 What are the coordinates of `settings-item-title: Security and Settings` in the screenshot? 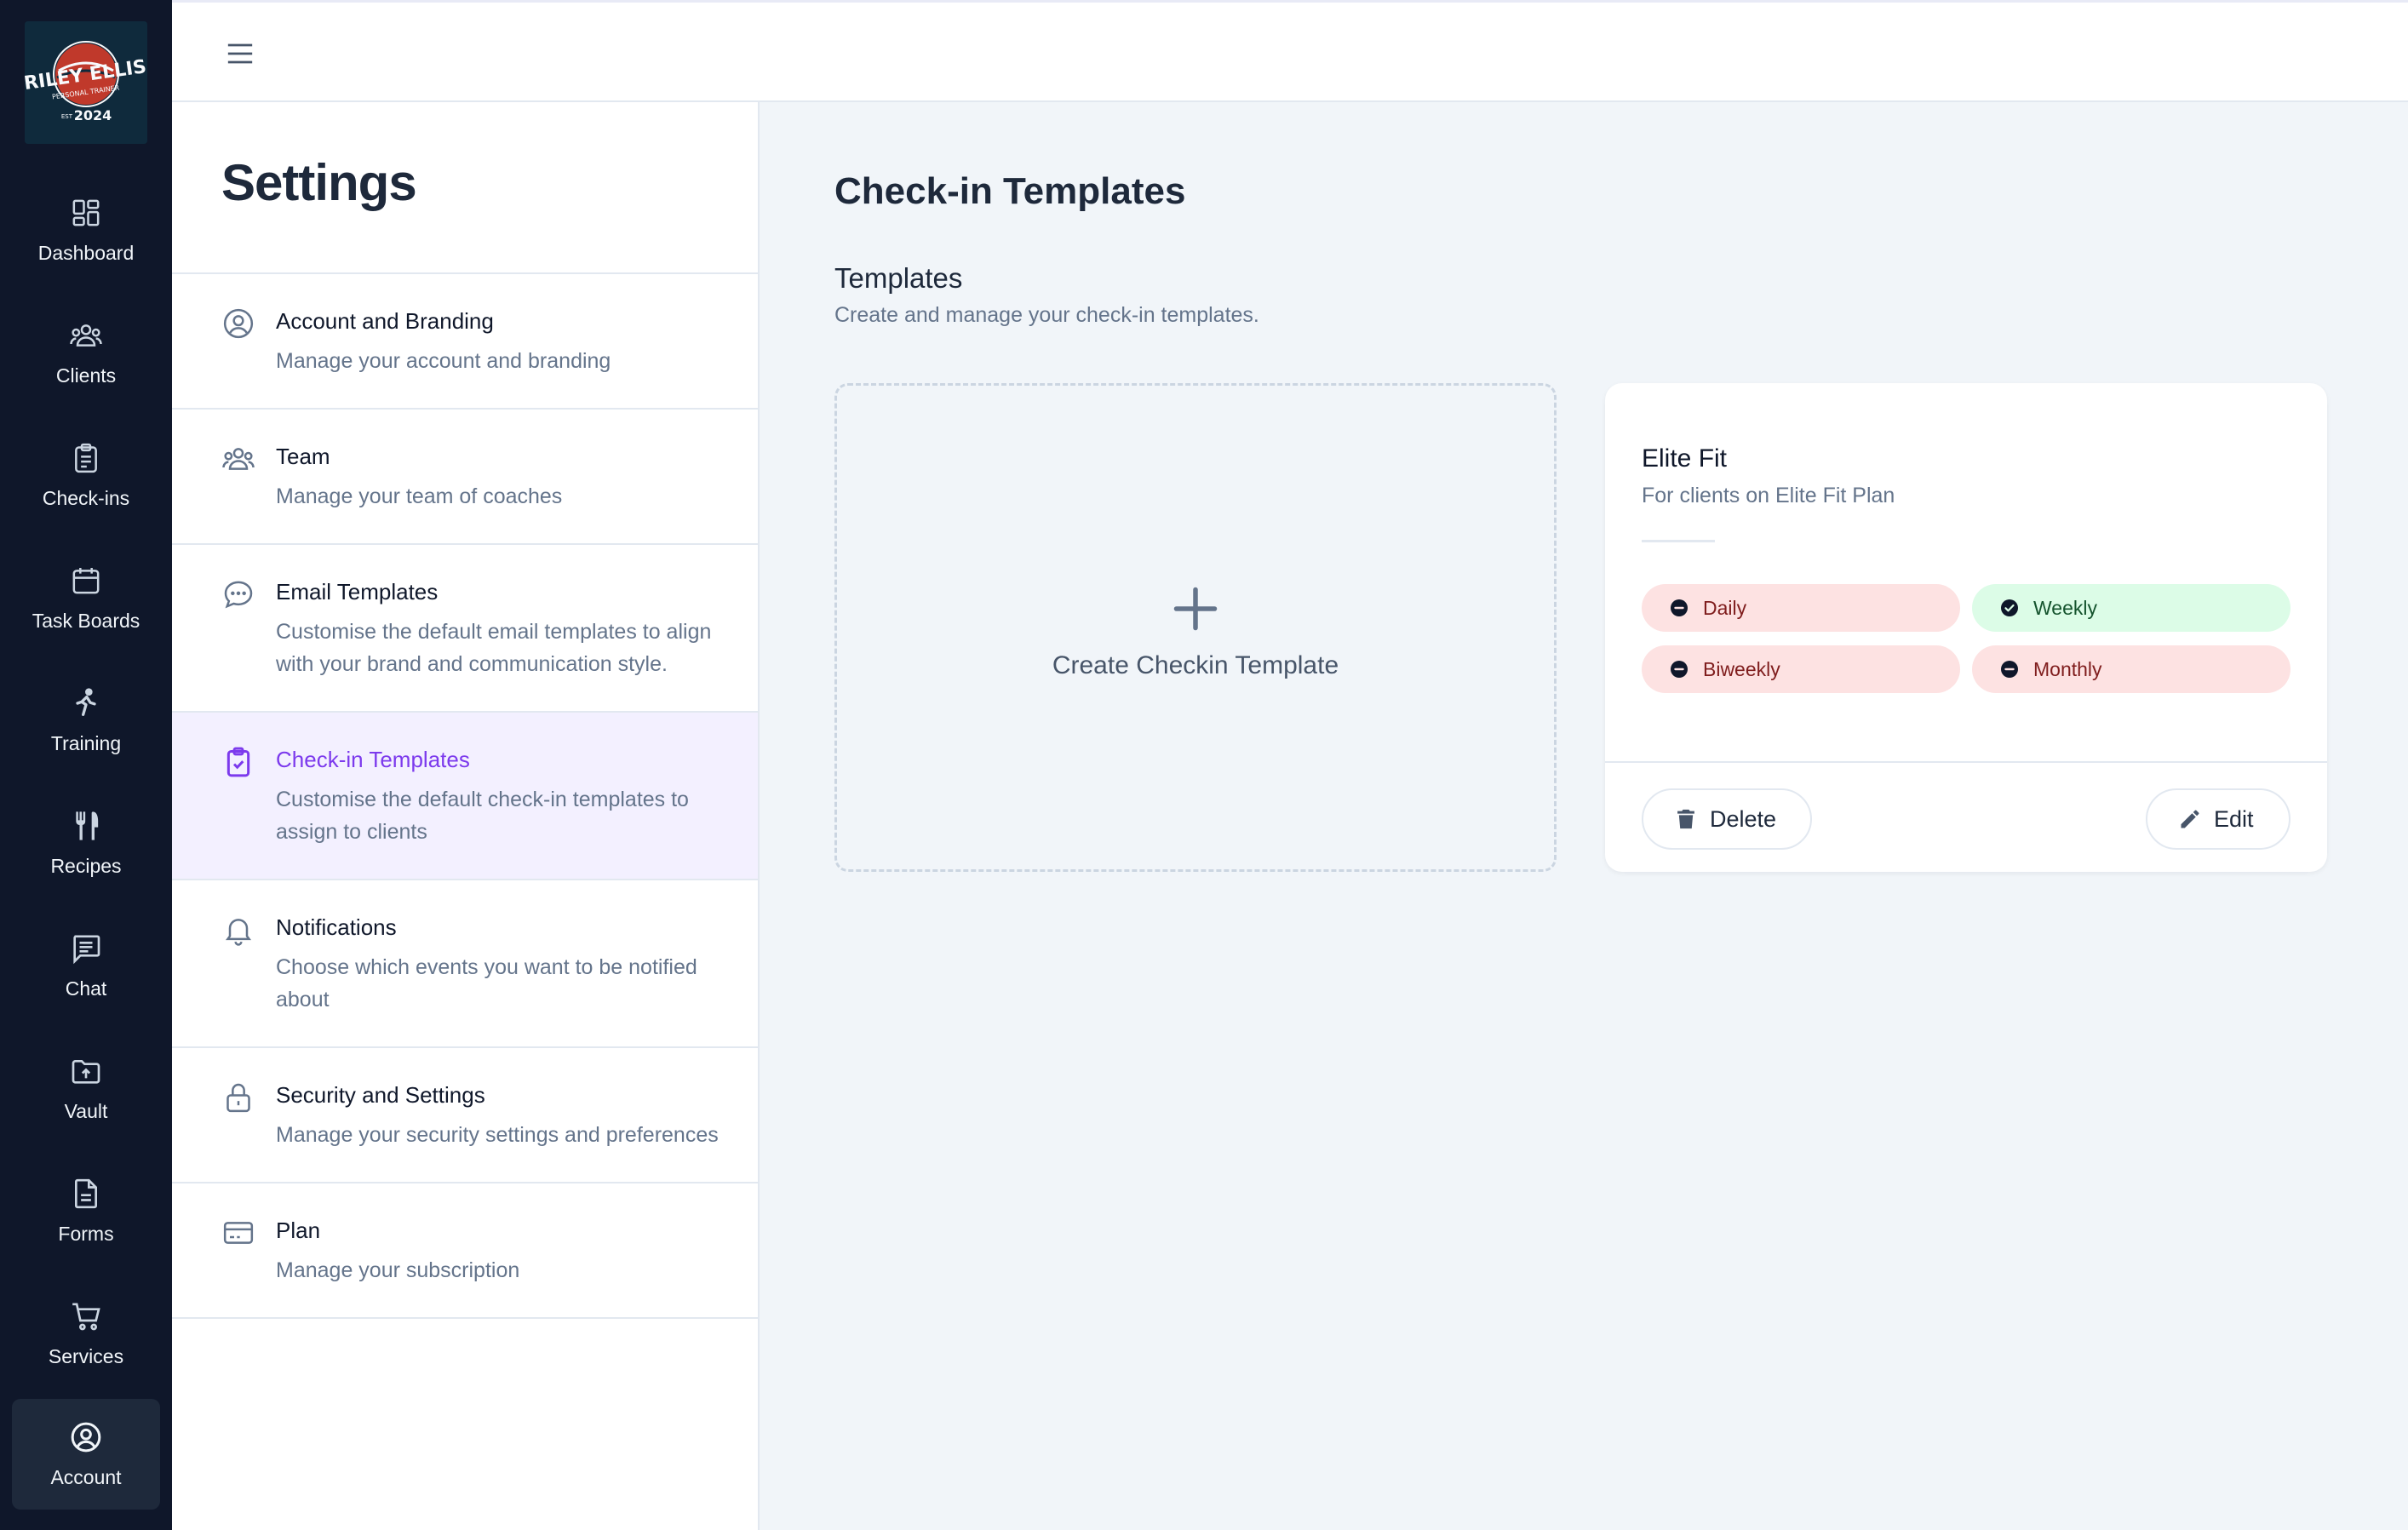 It's located at (380, 1095).